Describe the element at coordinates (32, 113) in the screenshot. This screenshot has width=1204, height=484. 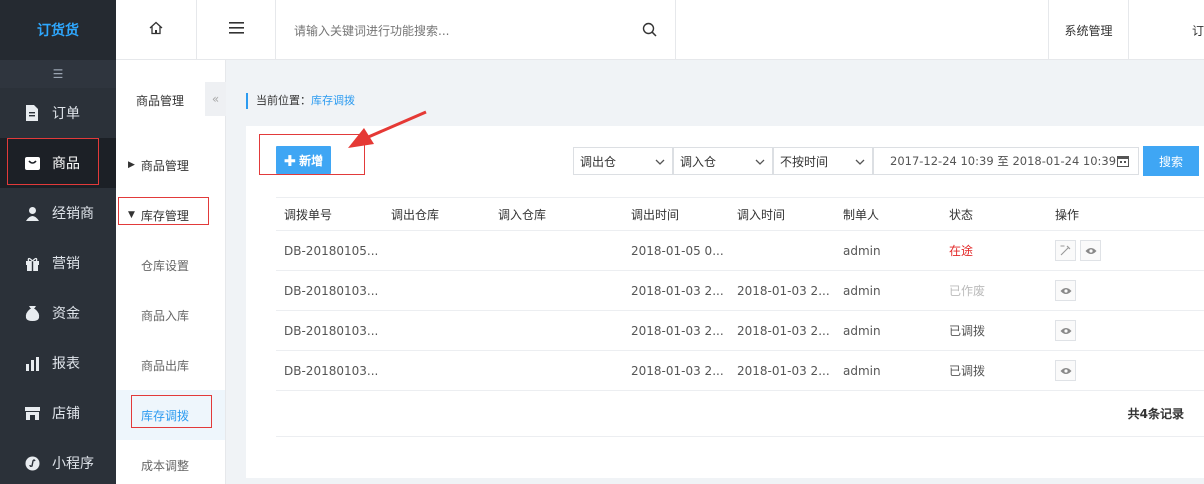
I see `document-icon` at that location.